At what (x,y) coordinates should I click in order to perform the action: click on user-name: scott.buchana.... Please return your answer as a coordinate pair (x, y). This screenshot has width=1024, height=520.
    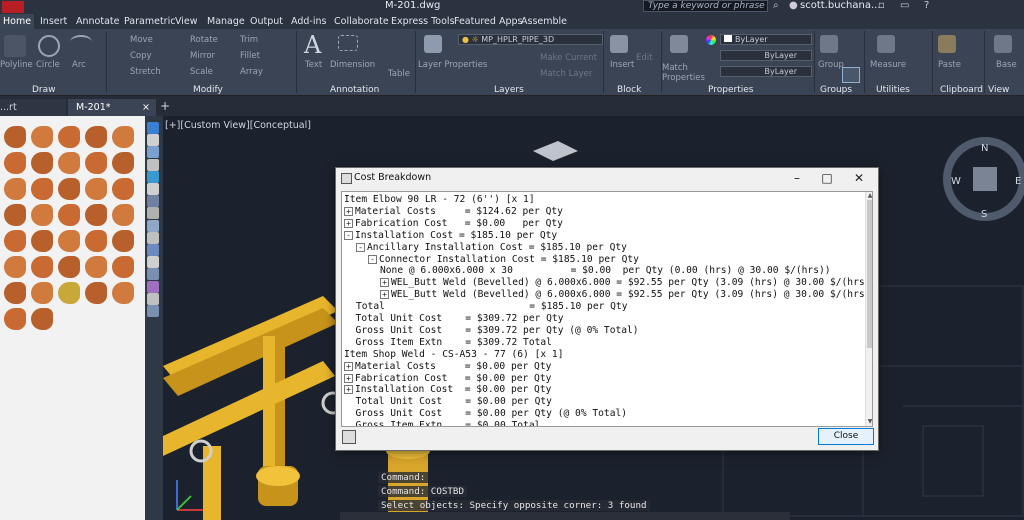
    Looking at the image, I should click on (840, 5).